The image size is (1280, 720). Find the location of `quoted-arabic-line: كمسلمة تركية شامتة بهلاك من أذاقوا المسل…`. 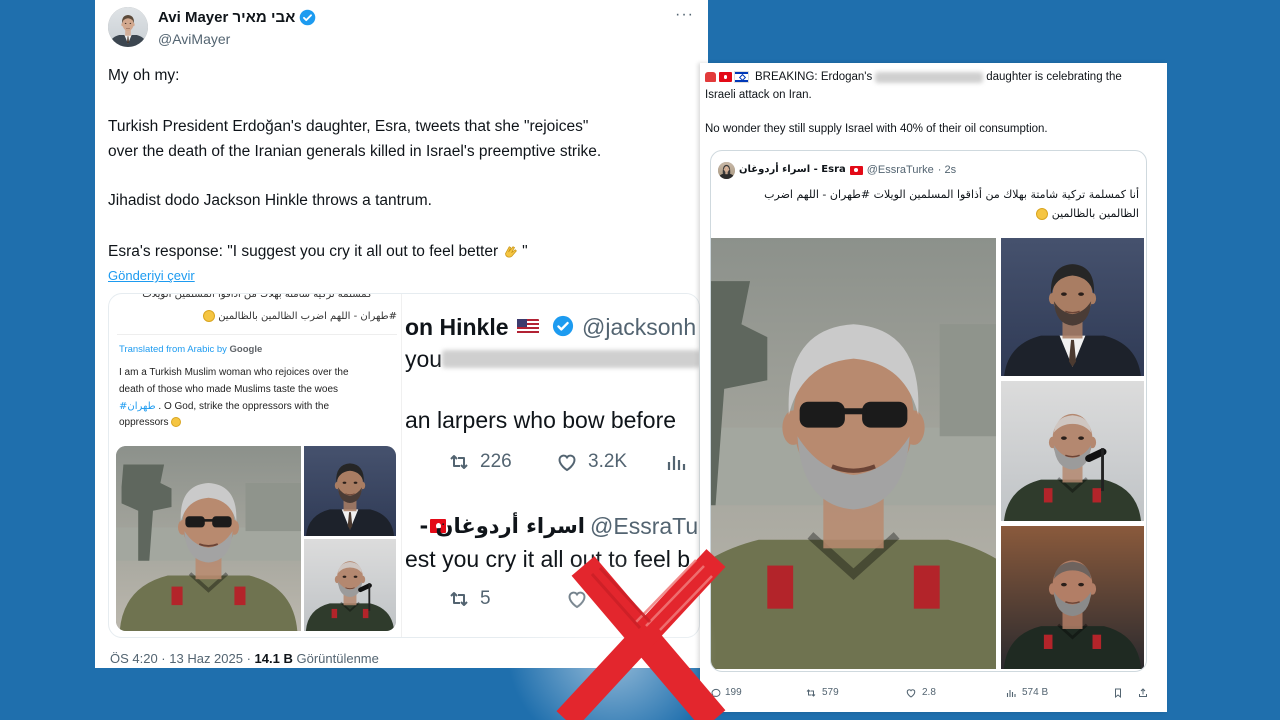

quoted-arabic-line: كمسلمة تركية شامتة بهلاك من أذاقوا المسل… is located at coordinates (257, 296).